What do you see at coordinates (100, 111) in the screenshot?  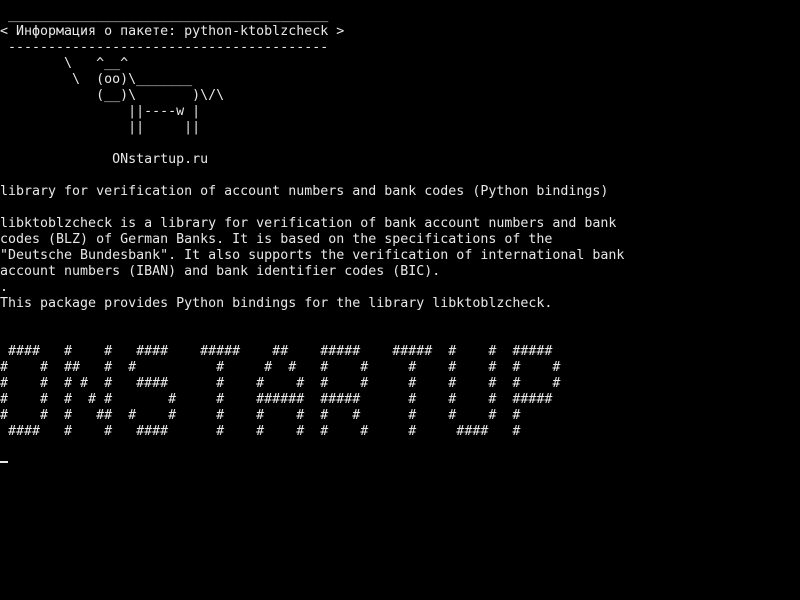 I see `cow-art-line: ||----w |` at bounding box center [100, 111].